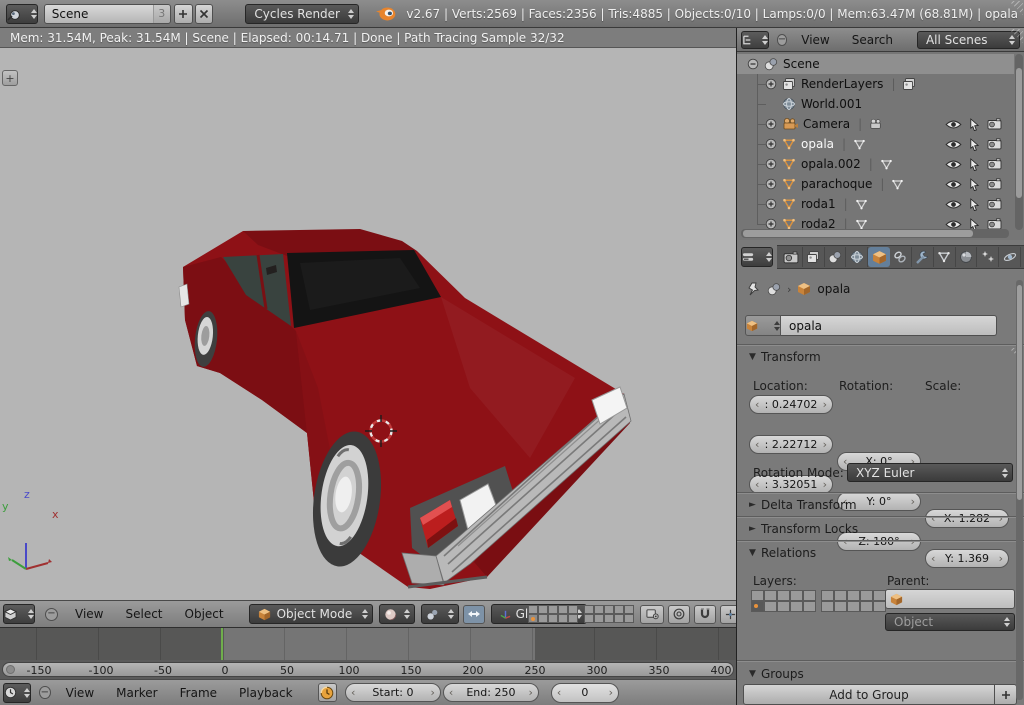 Image resolution: width=1024 pixels, height=705 pixels. I want to click on properties-tab-render, so click(792, 257).